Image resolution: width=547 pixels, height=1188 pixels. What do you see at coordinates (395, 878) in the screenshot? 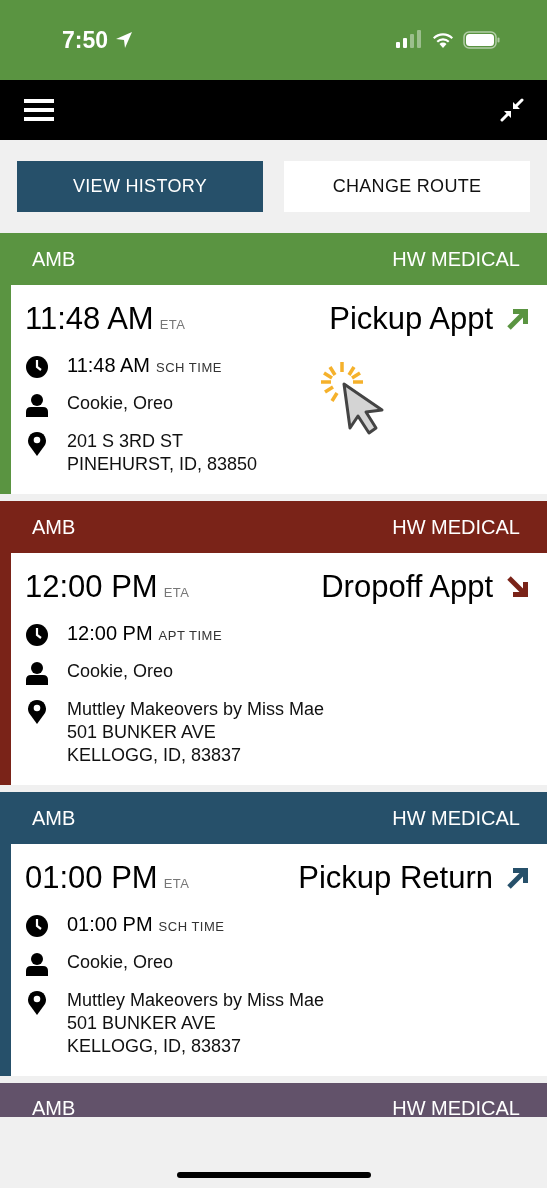
I see `stop-type: Pickup Return` at bounding box center [395, 878].